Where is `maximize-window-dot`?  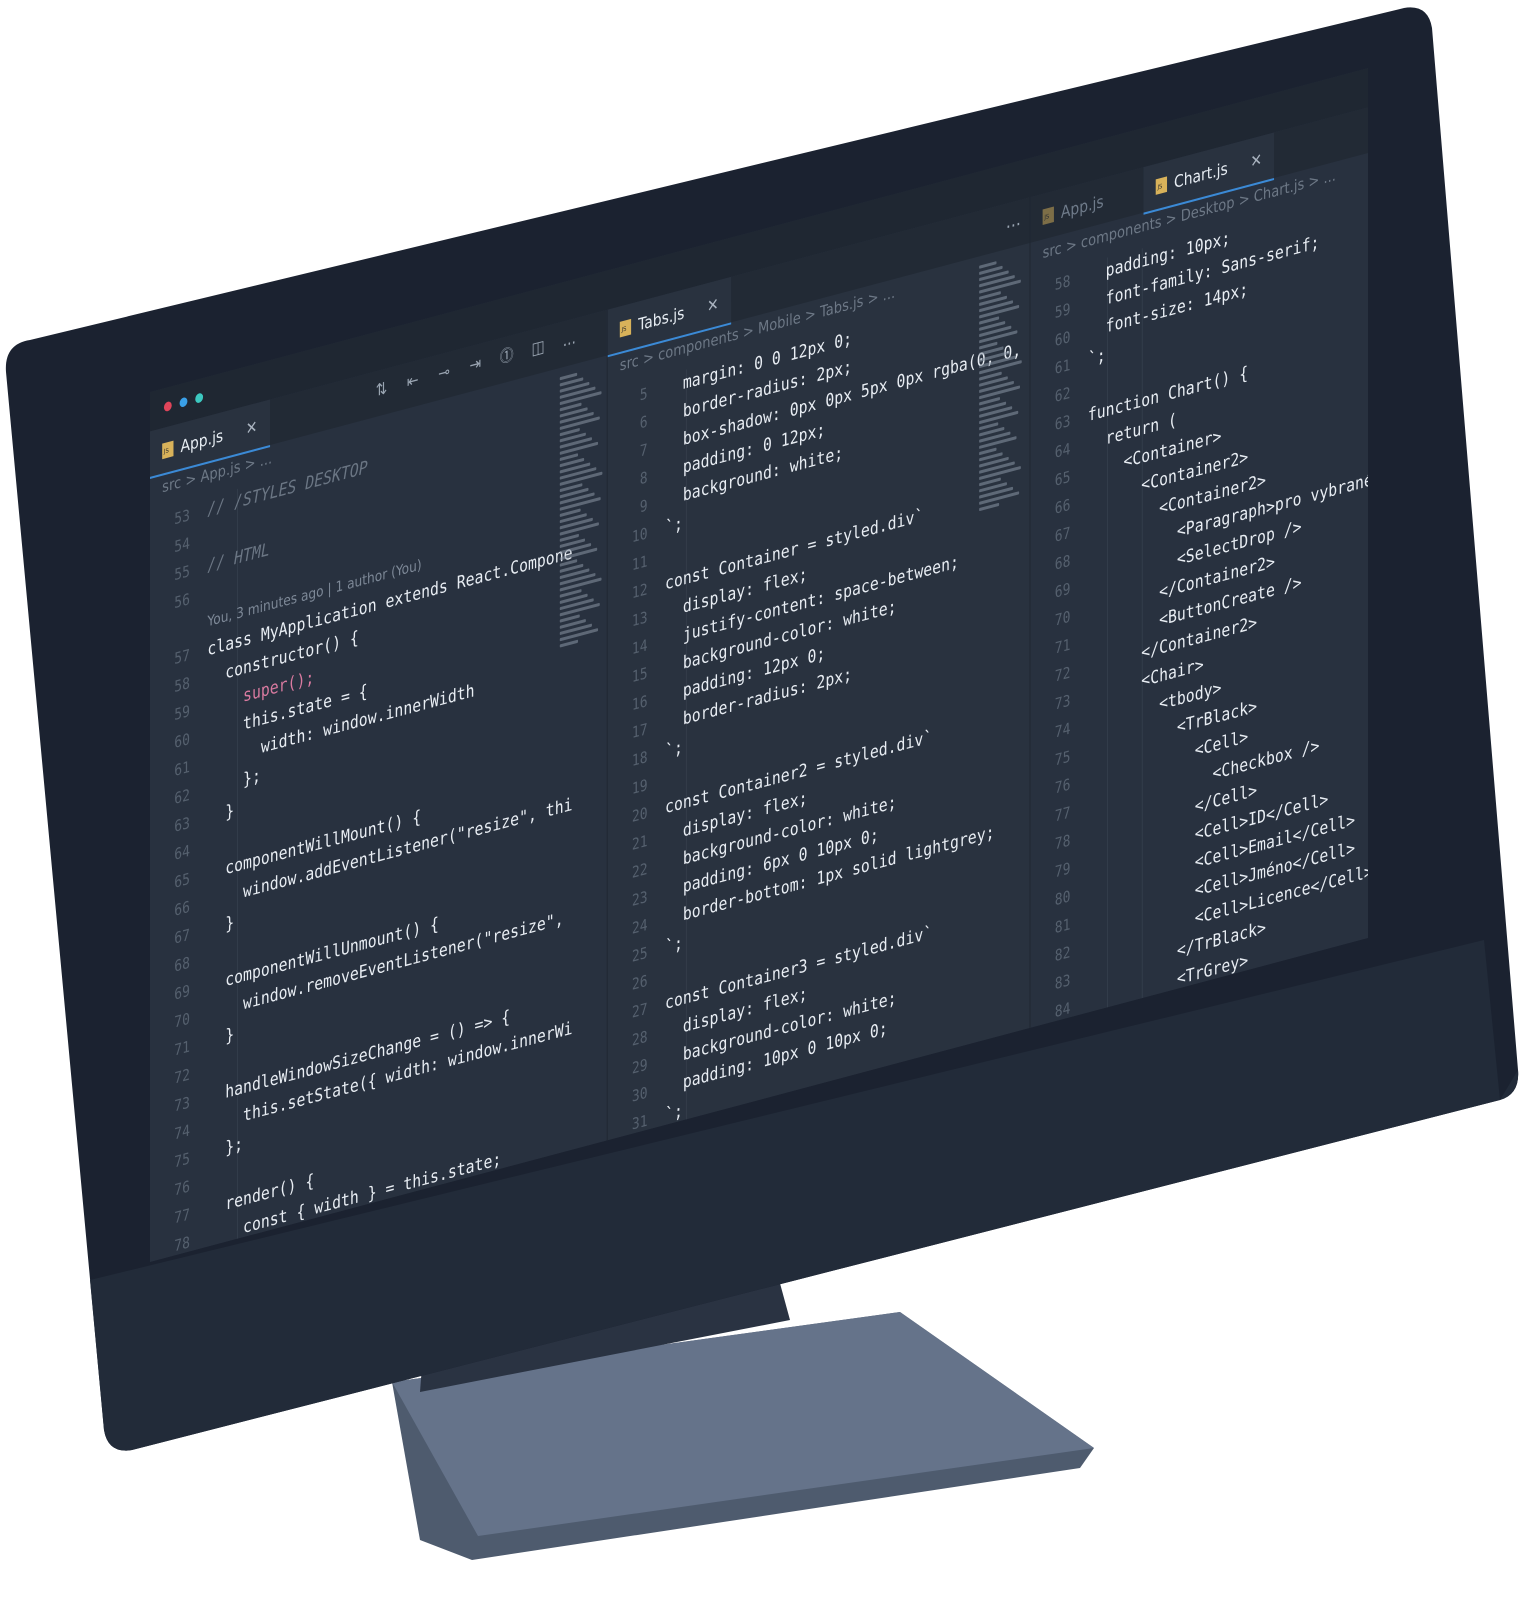 maximize-window-dot is located at coordinates (199, 398).